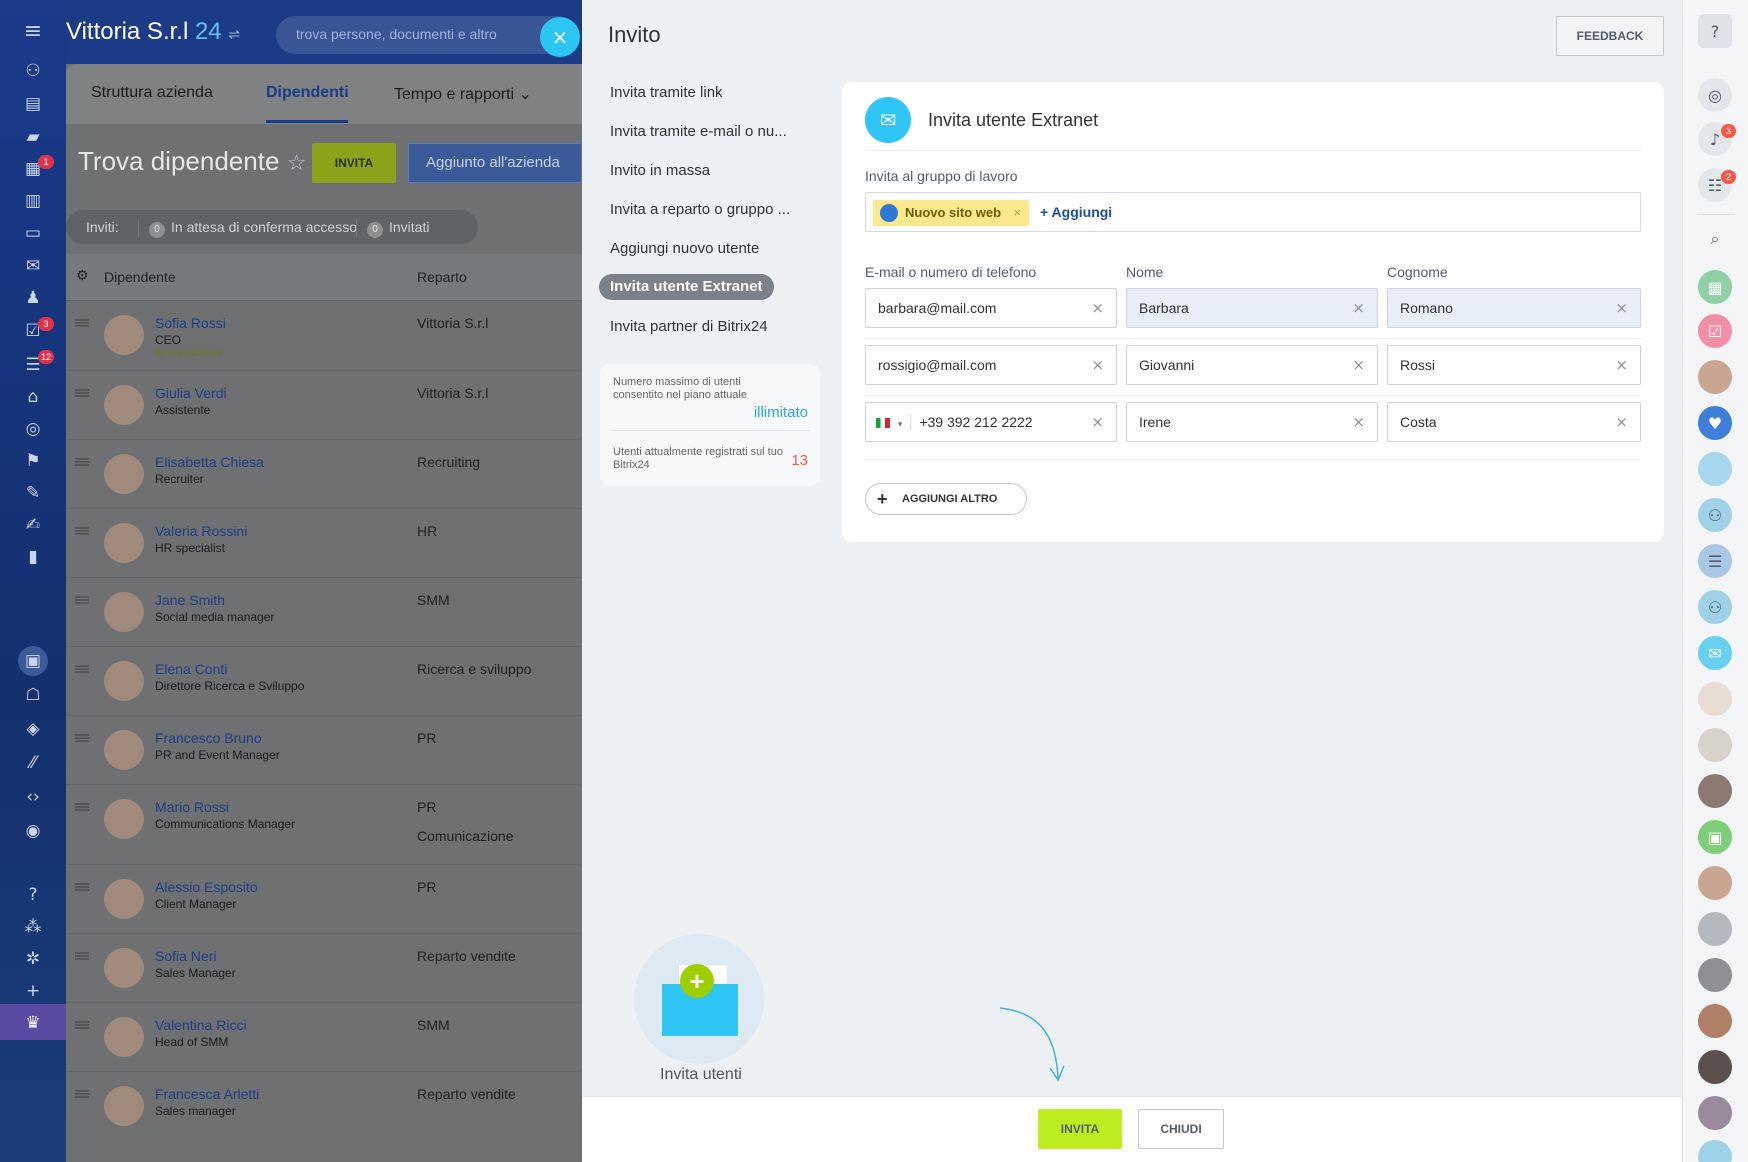 This screenshot has width=1748, height=1162. What do you see at coordinates (1514, 422) in the screenshot?
I see `surname-field: Costa ×` at bounding box center [1514, 422].